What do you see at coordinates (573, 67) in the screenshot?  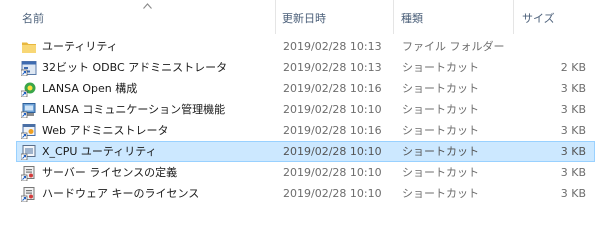 I see `file-size: 2 KB` at bounding box center [573, 67].